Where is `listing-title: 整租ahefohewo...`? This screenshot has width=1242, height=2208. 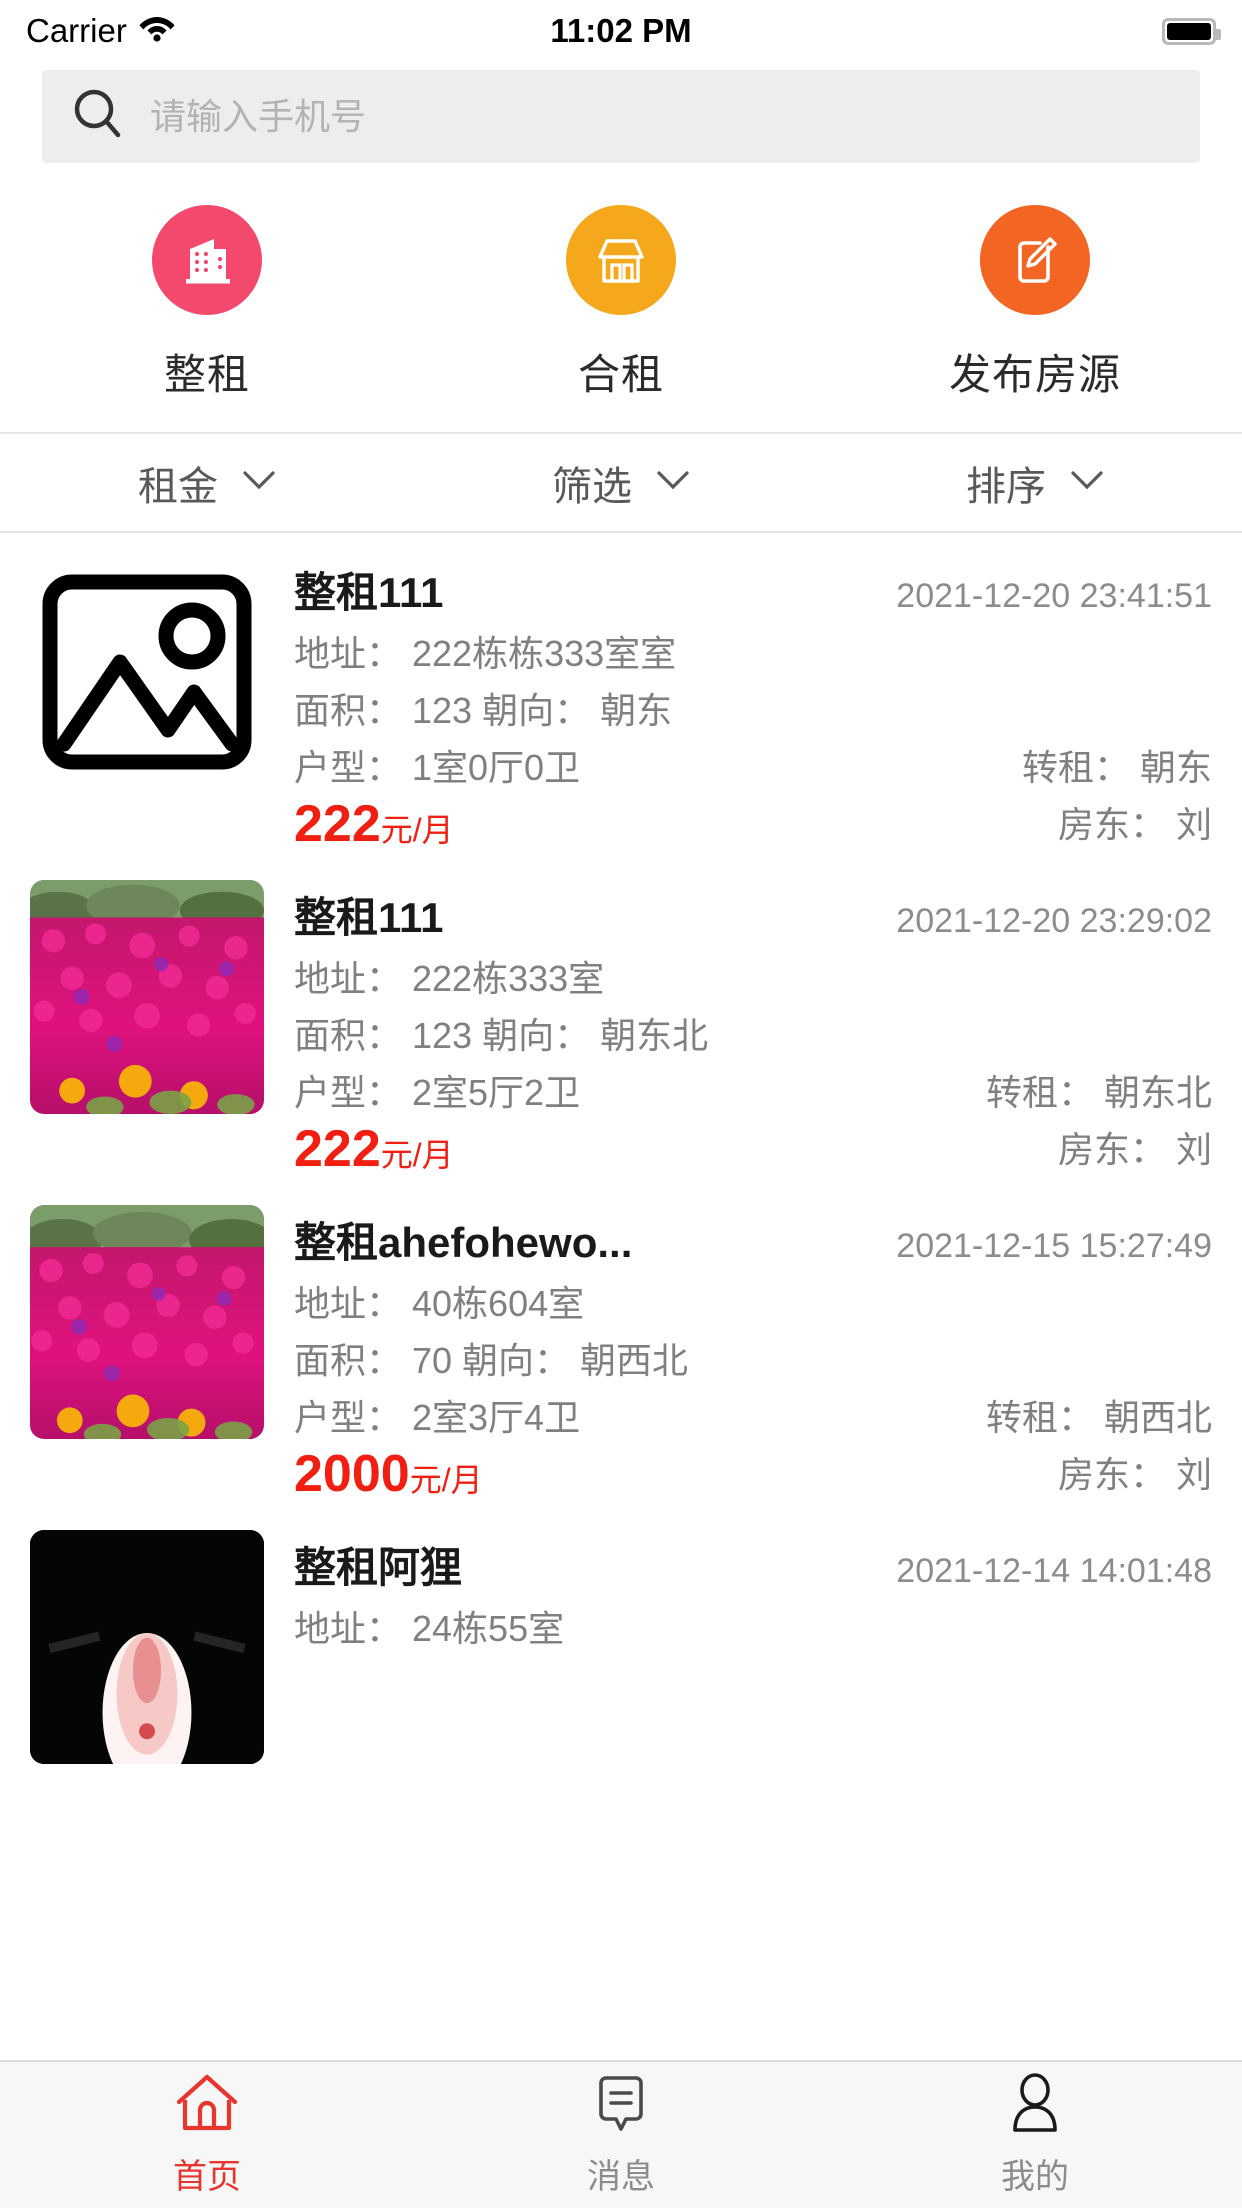 listing-title: 整租ahefohewo... is located at coordinates (463, 1242).